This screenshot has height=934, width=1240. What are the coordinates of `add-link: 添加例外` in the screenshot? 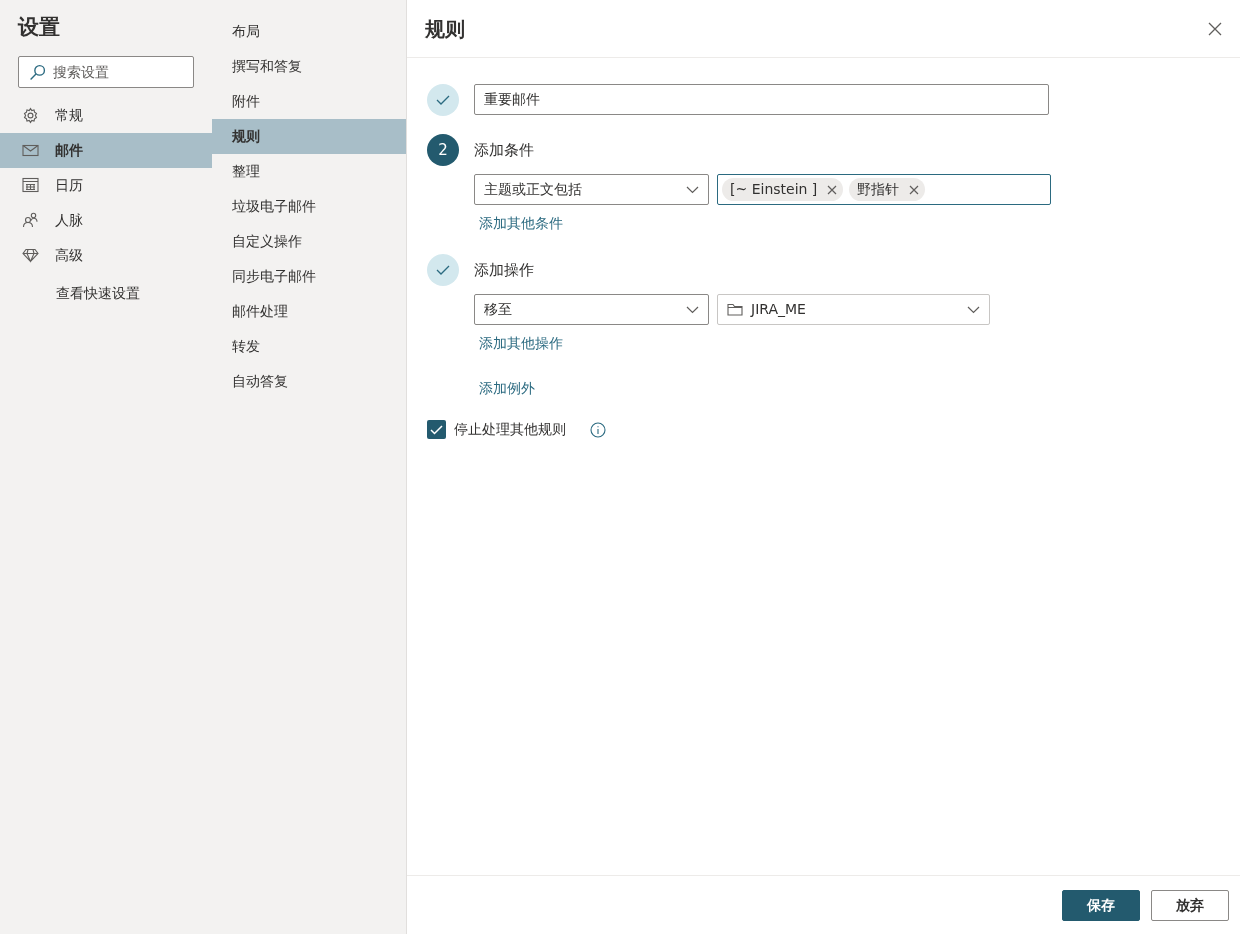 It's located at (507, 385).